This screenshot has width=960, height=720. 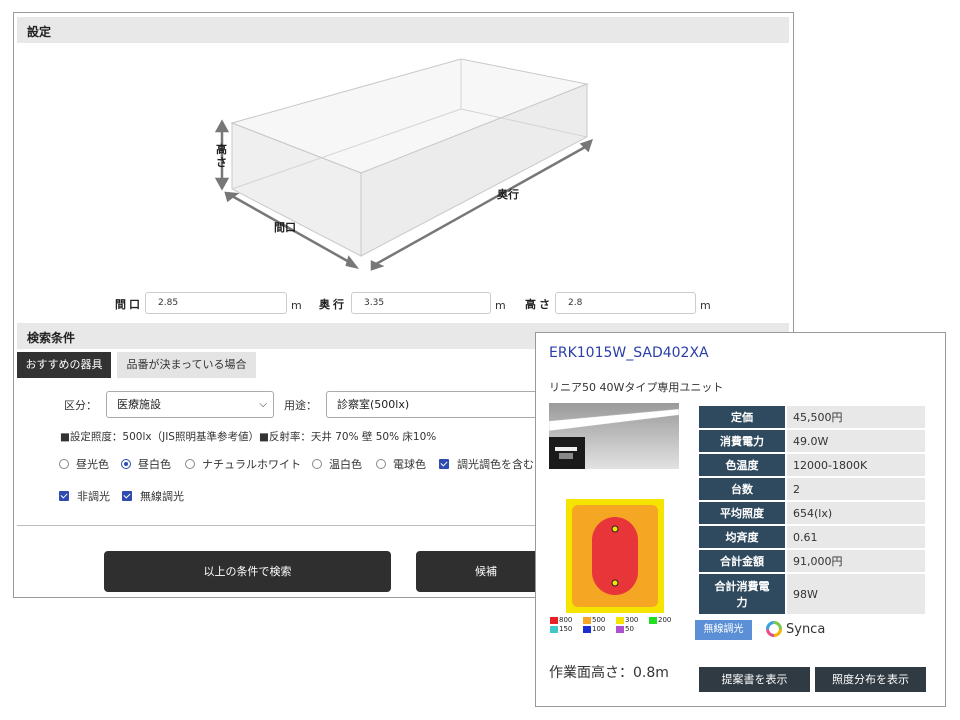 What do you see at coordinates (774, 629) in the screenshot?
I see `synca-ring-icon` at bounding box center [774, 629].